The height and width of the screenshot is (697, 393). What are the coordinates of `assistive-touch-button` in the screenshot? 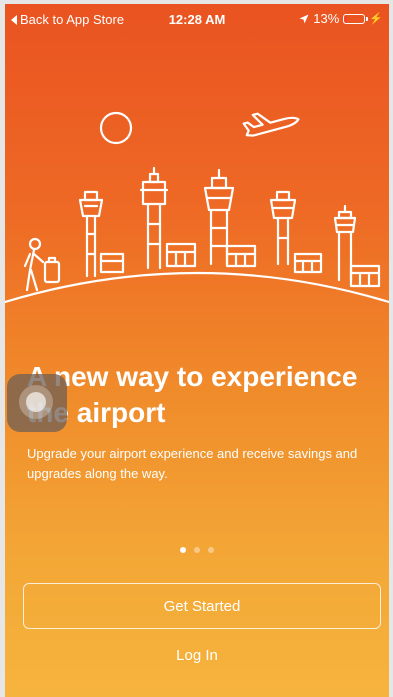 It's located at (37, 403).